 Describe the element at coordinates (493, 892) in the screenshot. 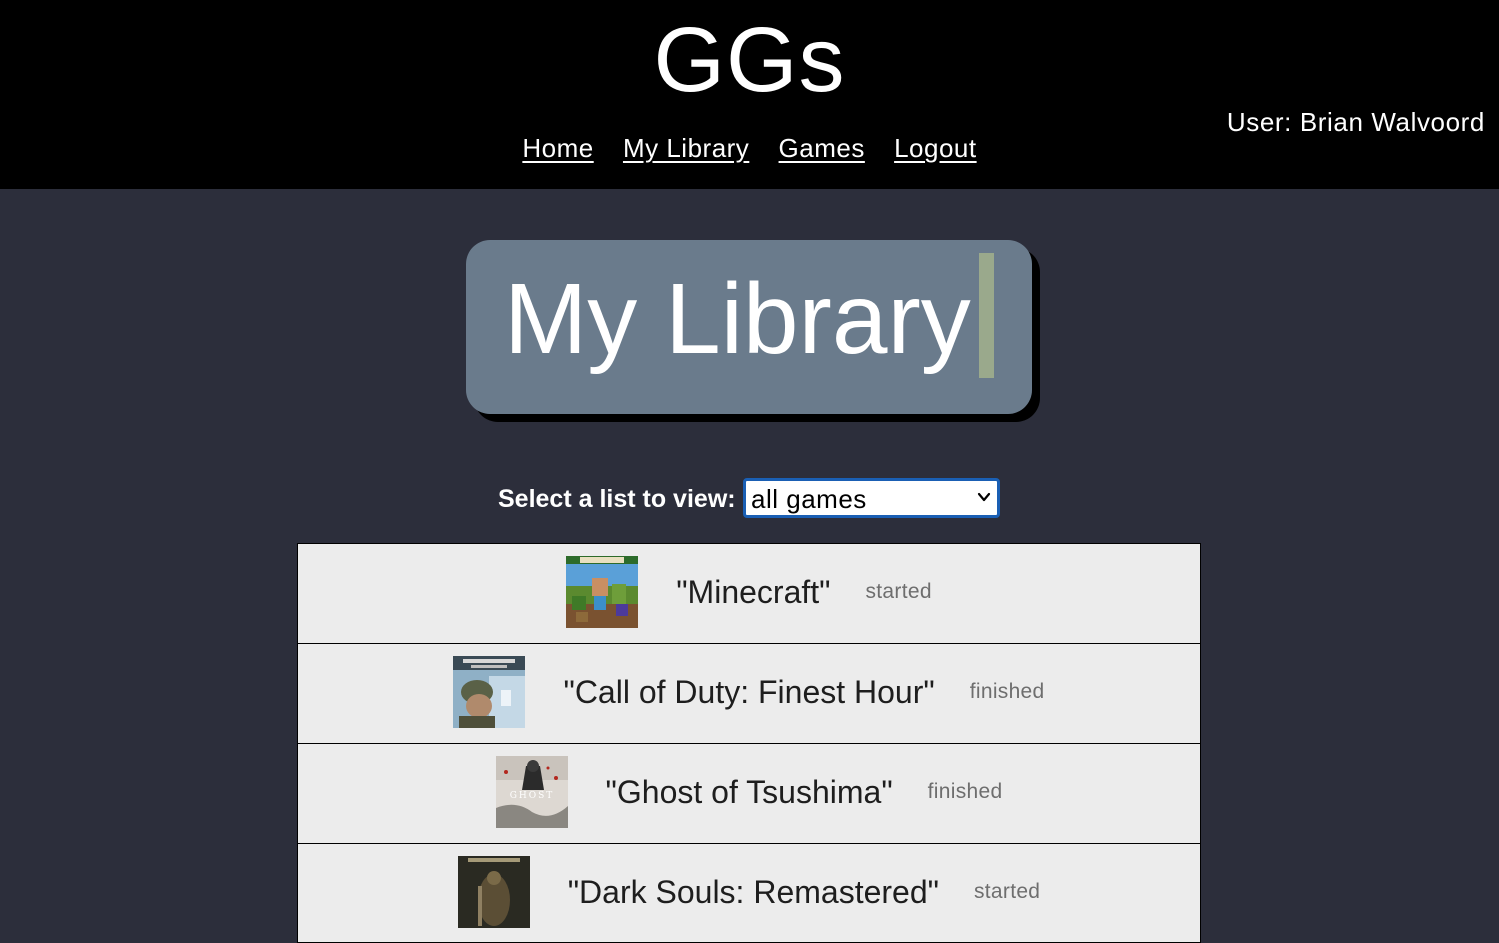

I see `dark-souls-cover-icon` at that location.